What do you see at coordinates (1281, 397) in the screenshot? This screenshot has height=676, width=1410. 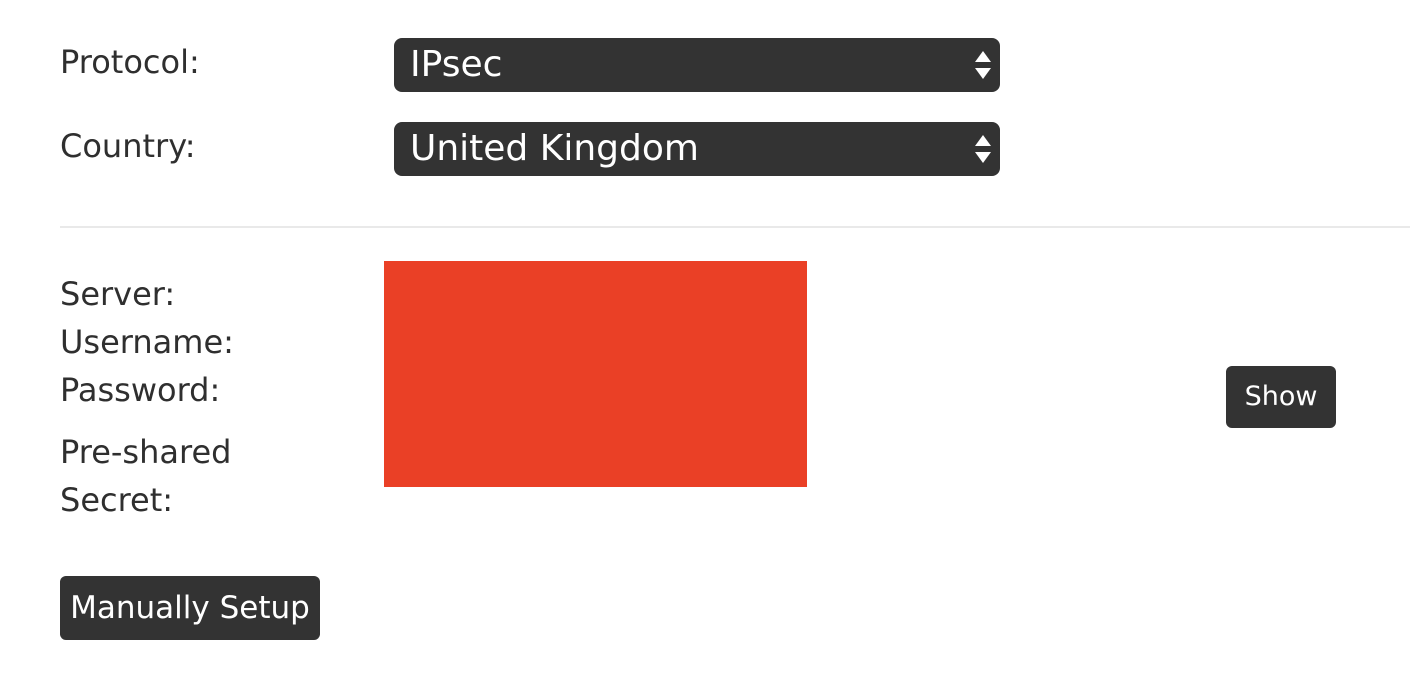 I see `show-password-button: Show` at bounding box center [1281, 397].